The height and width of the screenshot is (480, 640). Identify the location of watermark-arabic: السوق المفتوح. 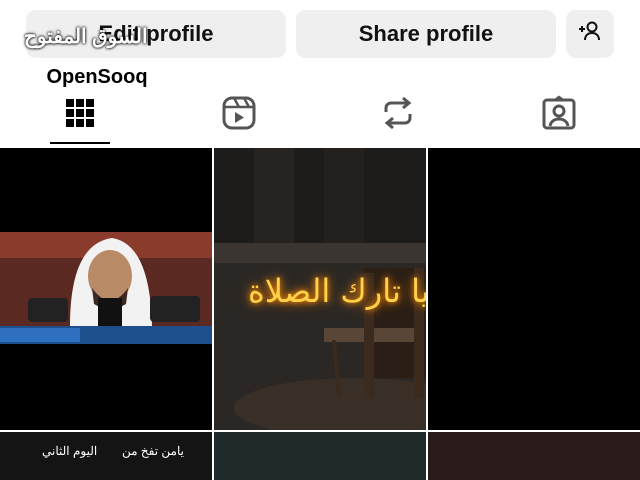
(86, 37).